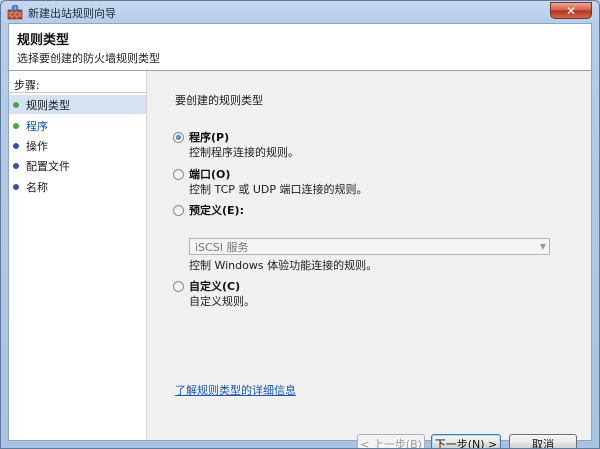 Image resolution: width=600 pixels, height=449 pixels. What do you see at coordinates (178, 210) in the screenshot?
I see `radio-predefined` at bounding box center [178, 210].